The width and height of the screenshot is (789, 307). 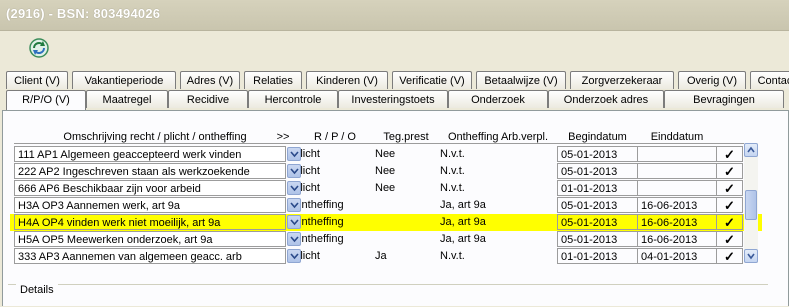 I want to click on cell-teg-prest: Ja, so click(x=402, y=256).